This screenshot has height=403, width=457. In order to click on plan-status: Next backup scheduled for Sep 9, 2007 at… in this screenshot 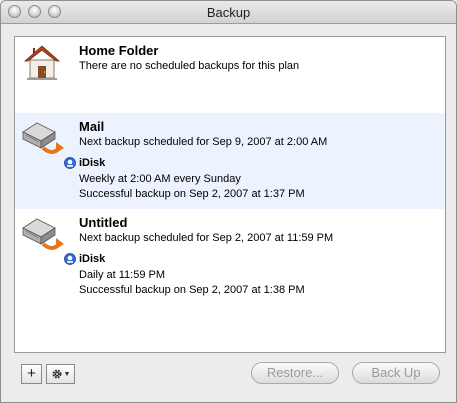, I will do `click(203, 142)`.